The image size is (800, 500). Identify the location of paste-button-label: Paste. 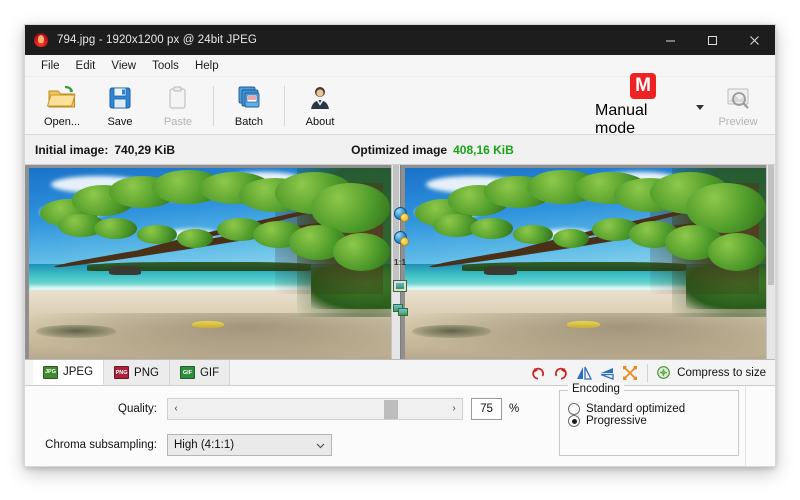
(178, 121).